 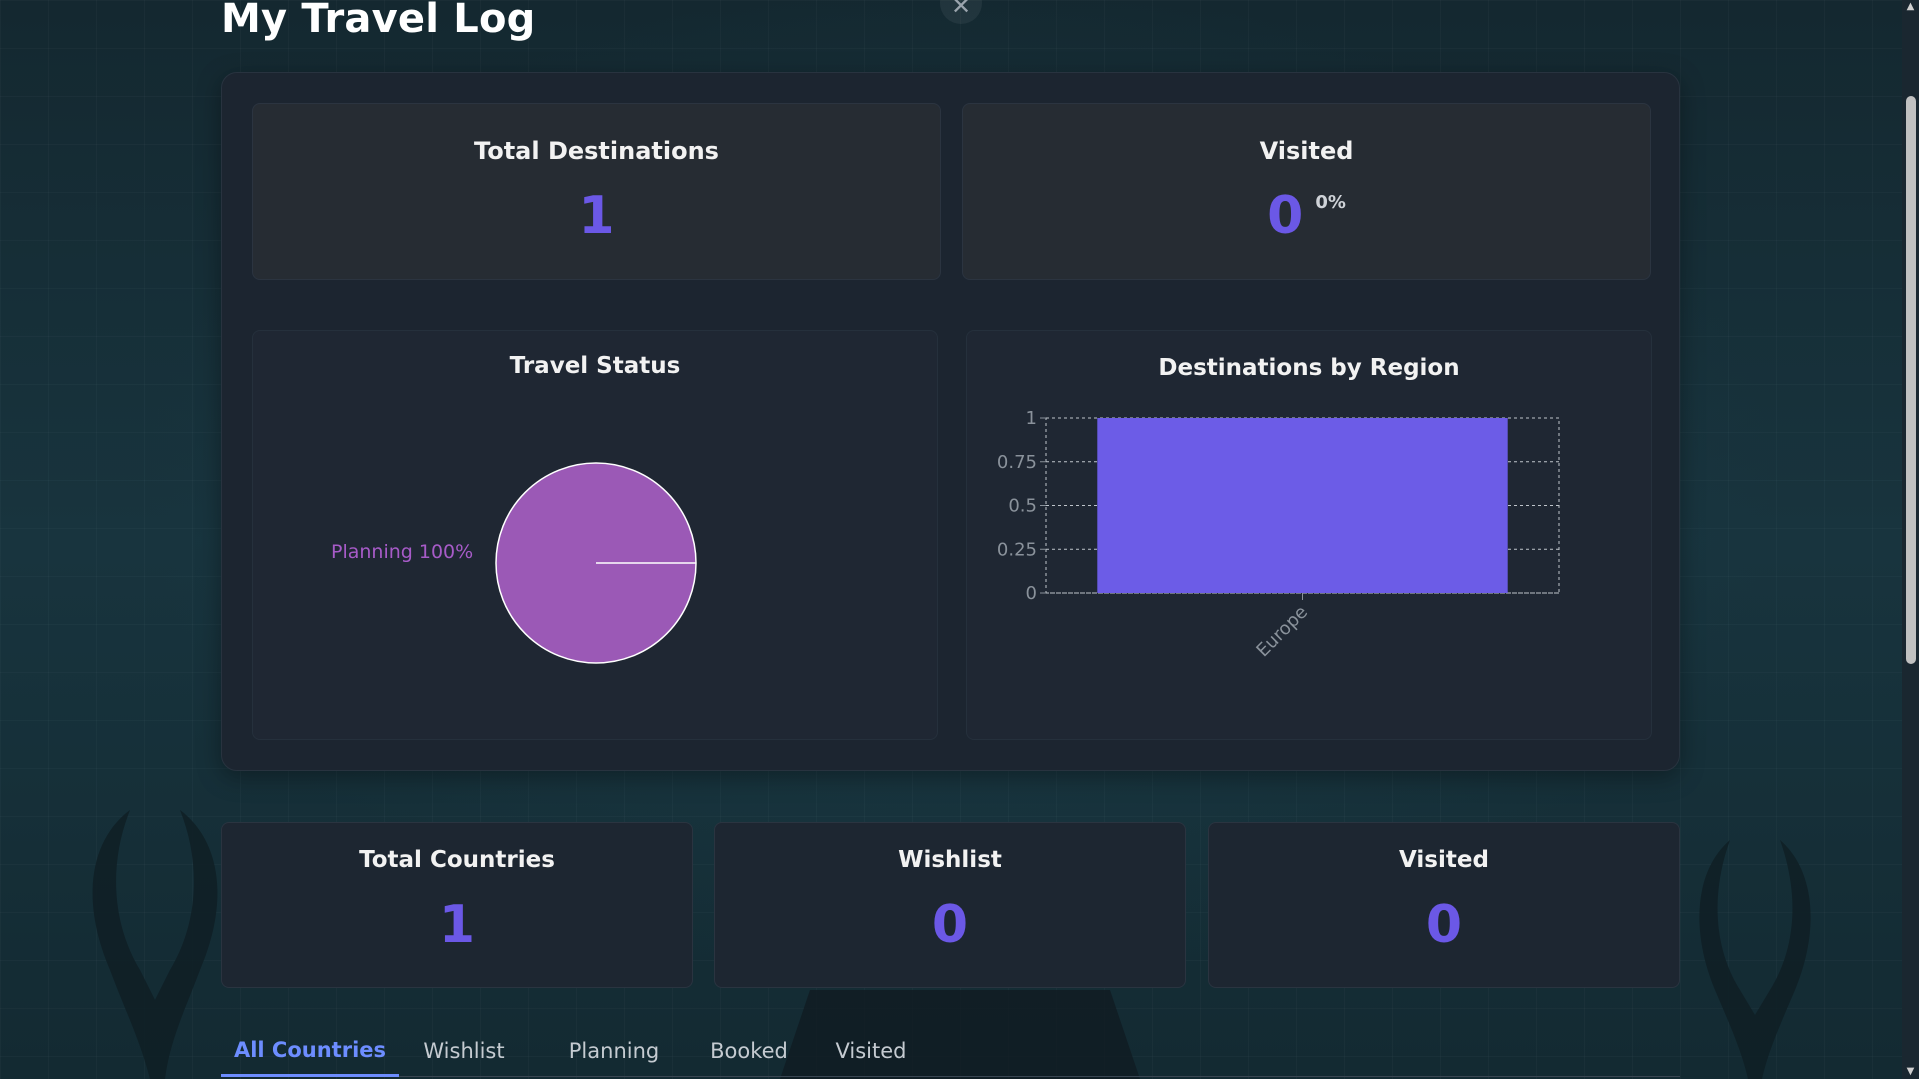 I want to click on tab-planning: Planning, so click(x=614, y=1051).